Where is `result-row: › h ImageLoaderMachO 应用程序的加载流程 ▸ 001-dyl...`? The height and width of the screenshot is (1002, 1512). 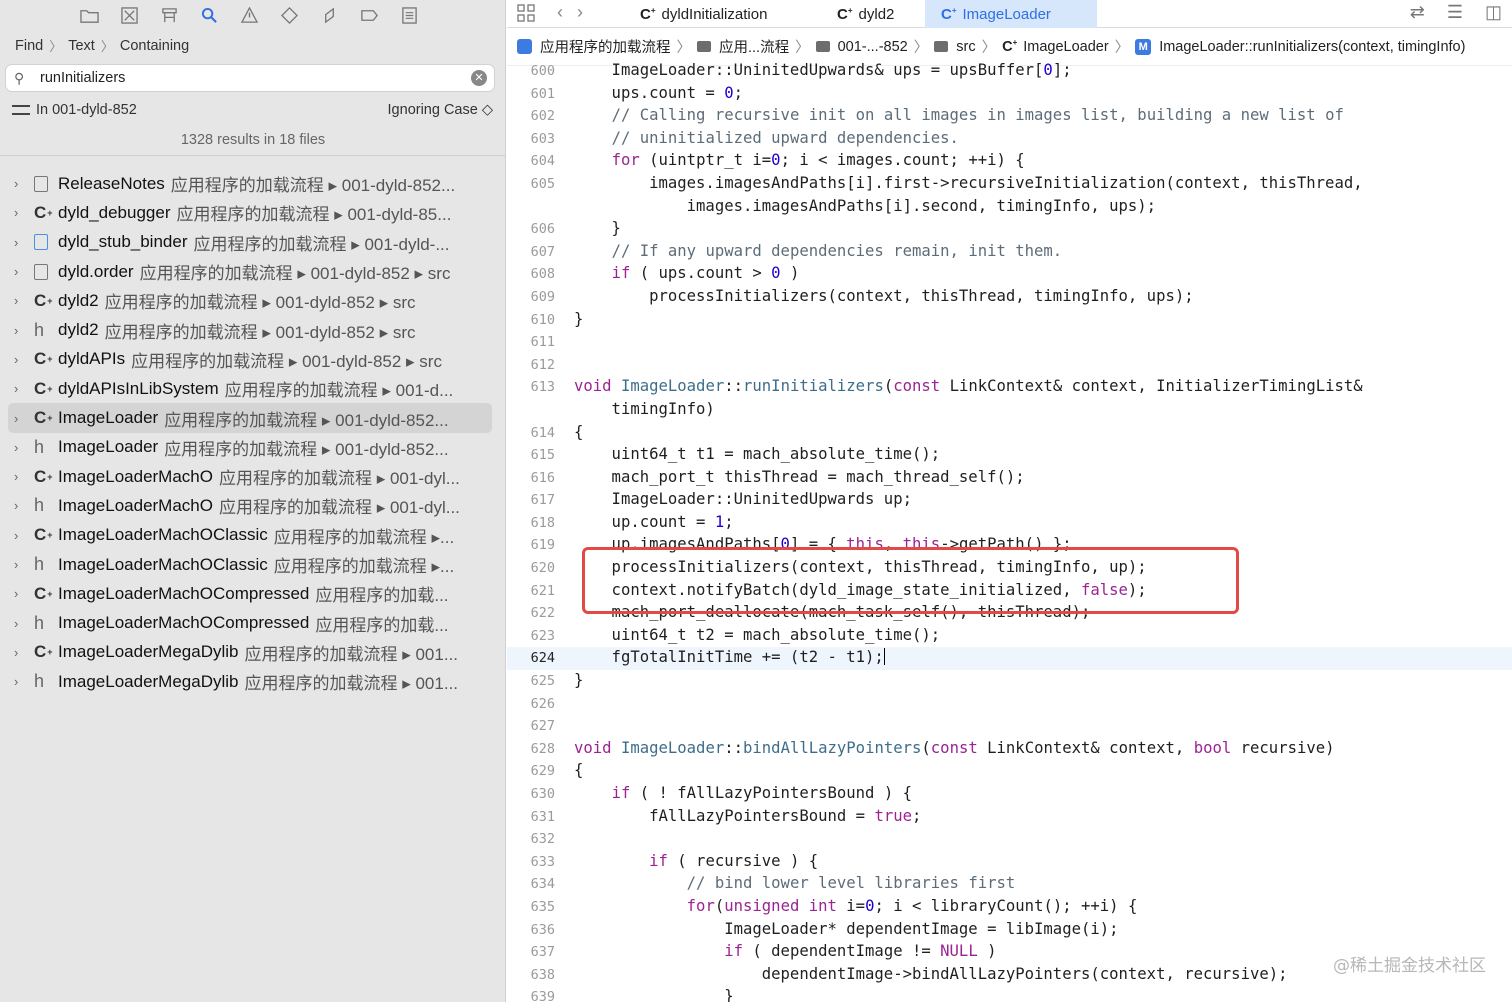 result-row: › h ImageLoaderMachO 应用程序的加载流程 ▸ 001-dyl... is located at coordinates (253, 505).